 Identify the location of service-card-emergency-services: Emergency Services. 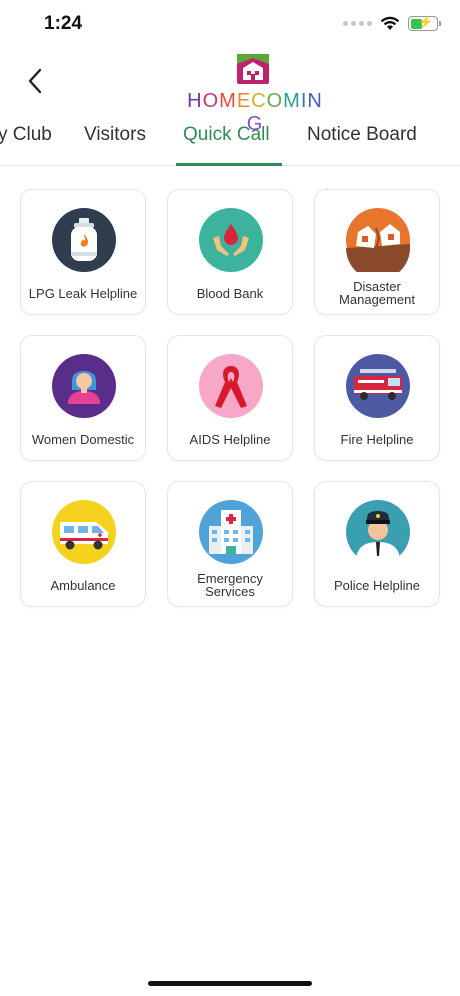
(230, 544).